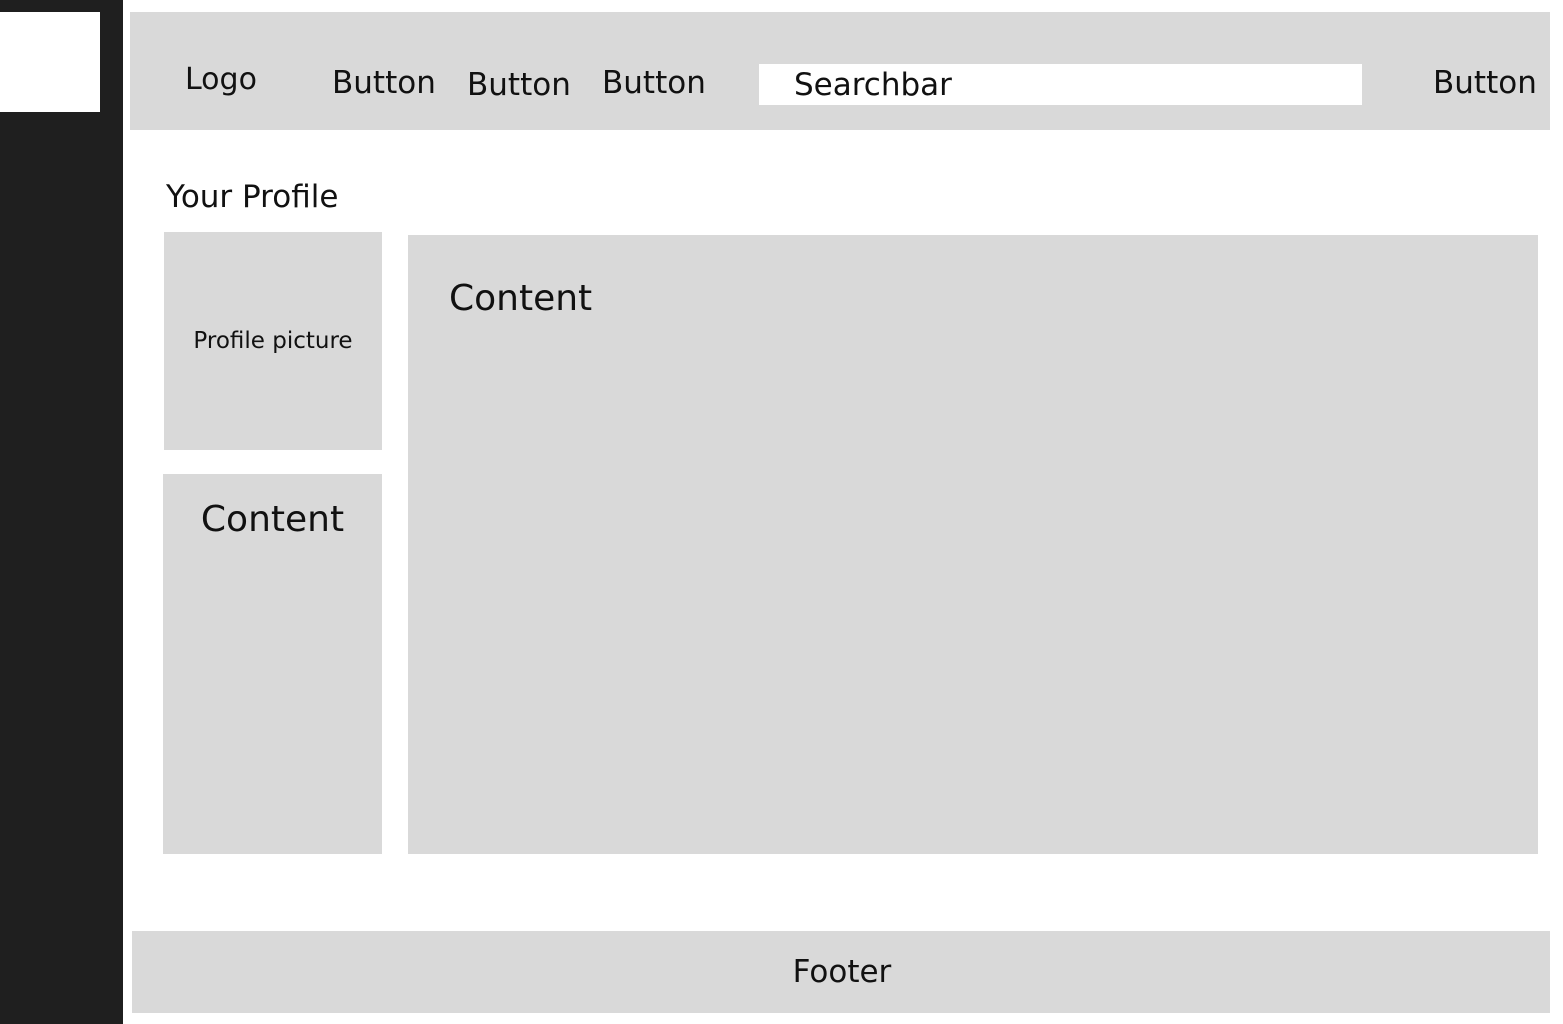  What do you see at coordinates (50, 62) in the screenshot?
I see `sidebar-tile` at bounding box center [50, 62].